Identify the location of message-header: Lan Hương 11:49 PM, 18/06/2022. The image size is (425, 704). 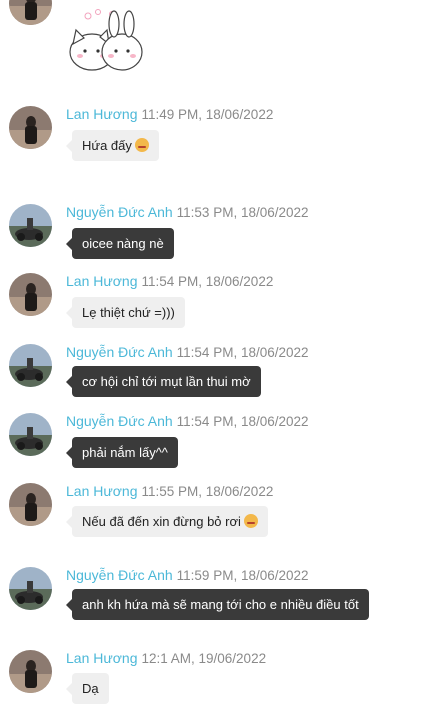
(169, 114).